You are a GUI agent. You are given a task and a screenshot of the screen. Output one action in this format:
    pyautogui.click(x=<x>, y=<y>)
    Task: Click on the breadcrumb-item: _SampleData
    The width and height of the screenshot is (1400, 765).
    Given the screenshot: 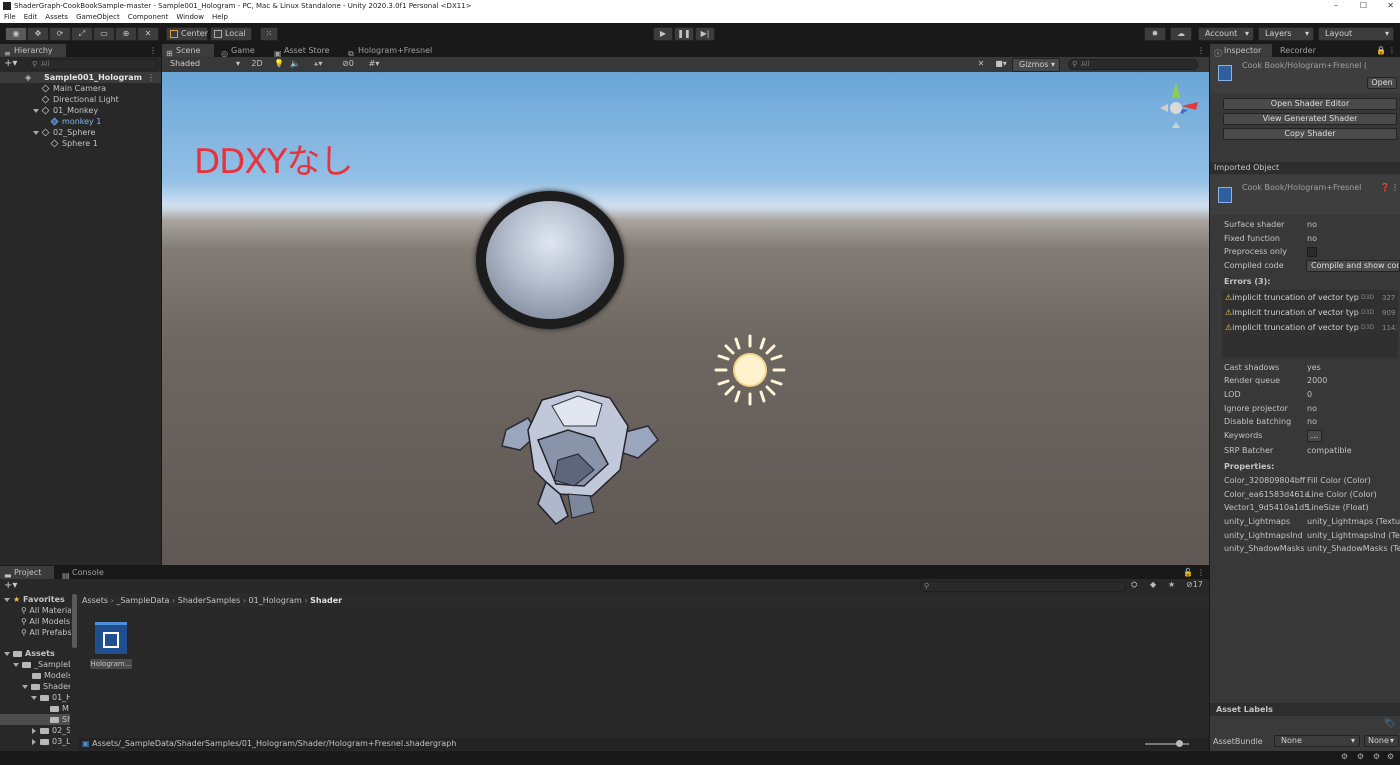 What is the action you would take?
    pyautogui.click(x=142, y=600)
    